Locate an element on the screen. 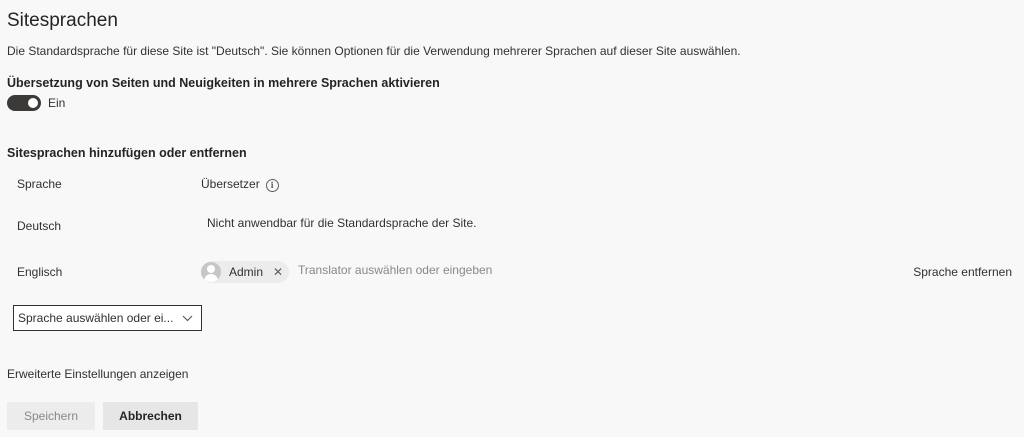  translator-input is located at coordinates (428, 270).